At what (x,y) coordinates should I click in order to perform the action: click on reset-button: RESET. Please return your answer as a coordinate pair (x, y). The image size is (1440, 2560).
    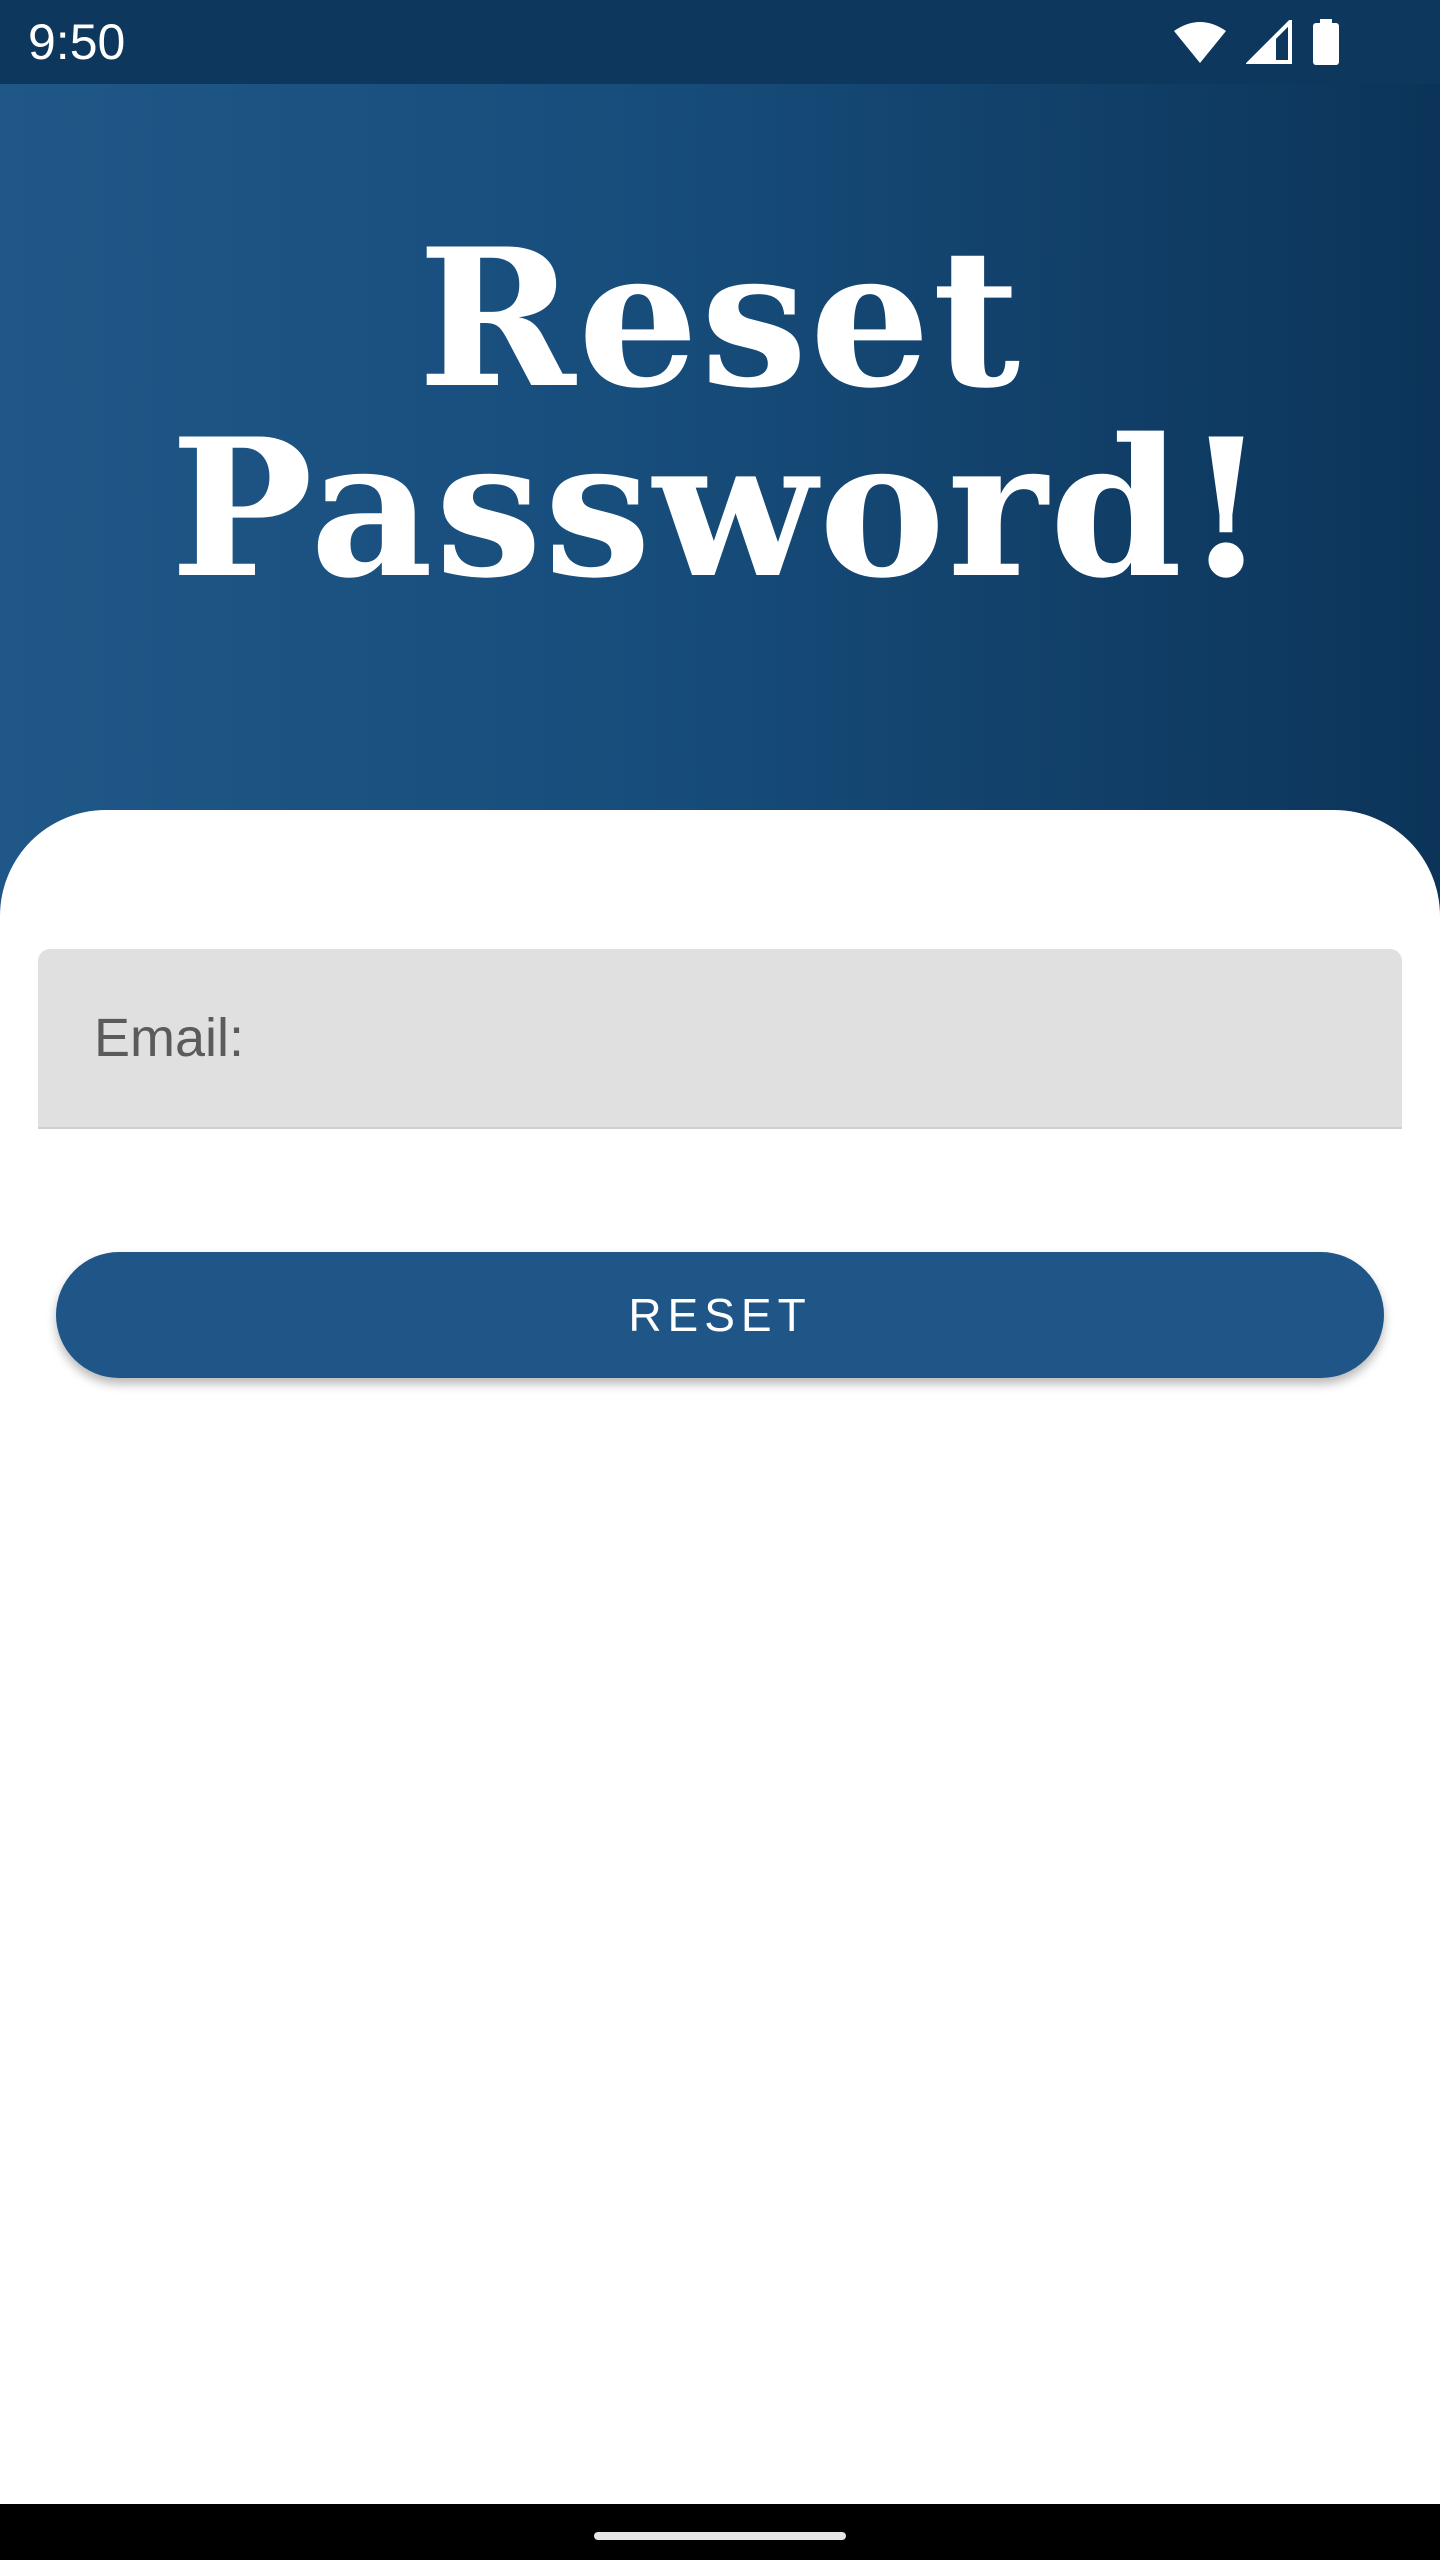
    Looking at the image, I should click on (720, 1315).